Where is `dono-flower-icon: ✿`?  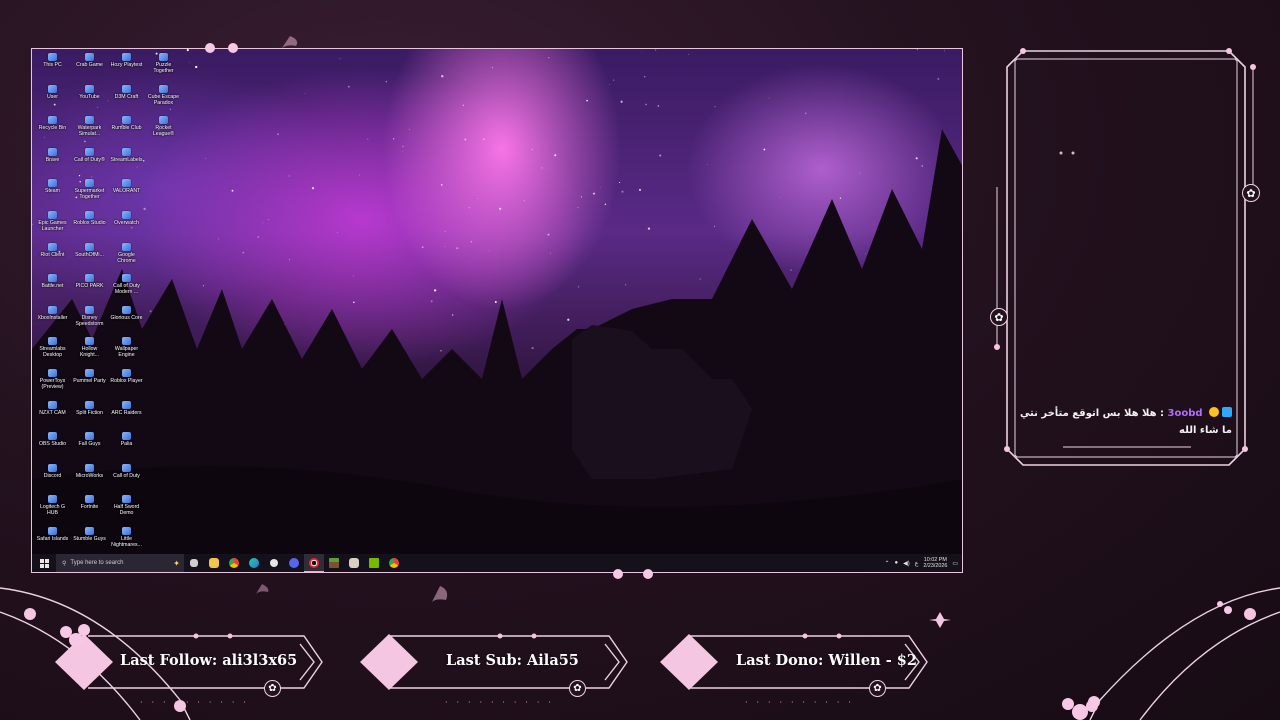 dono-flower-icon: ✿ is located at coordinates (877, 688).